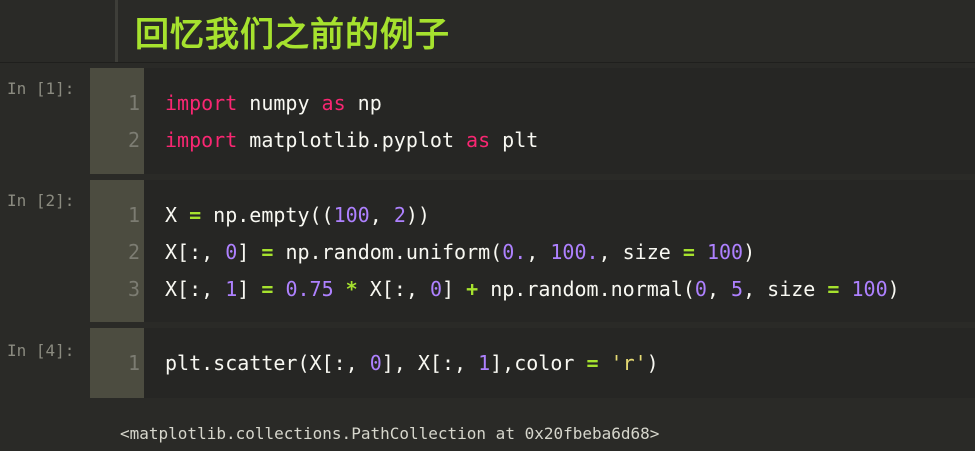 The width and height of the screenshot is (975, 451). What do you see at coordinates (538, 363) in the screenshot?
I see `code-text: ],color` at bounding box center [538, 363].